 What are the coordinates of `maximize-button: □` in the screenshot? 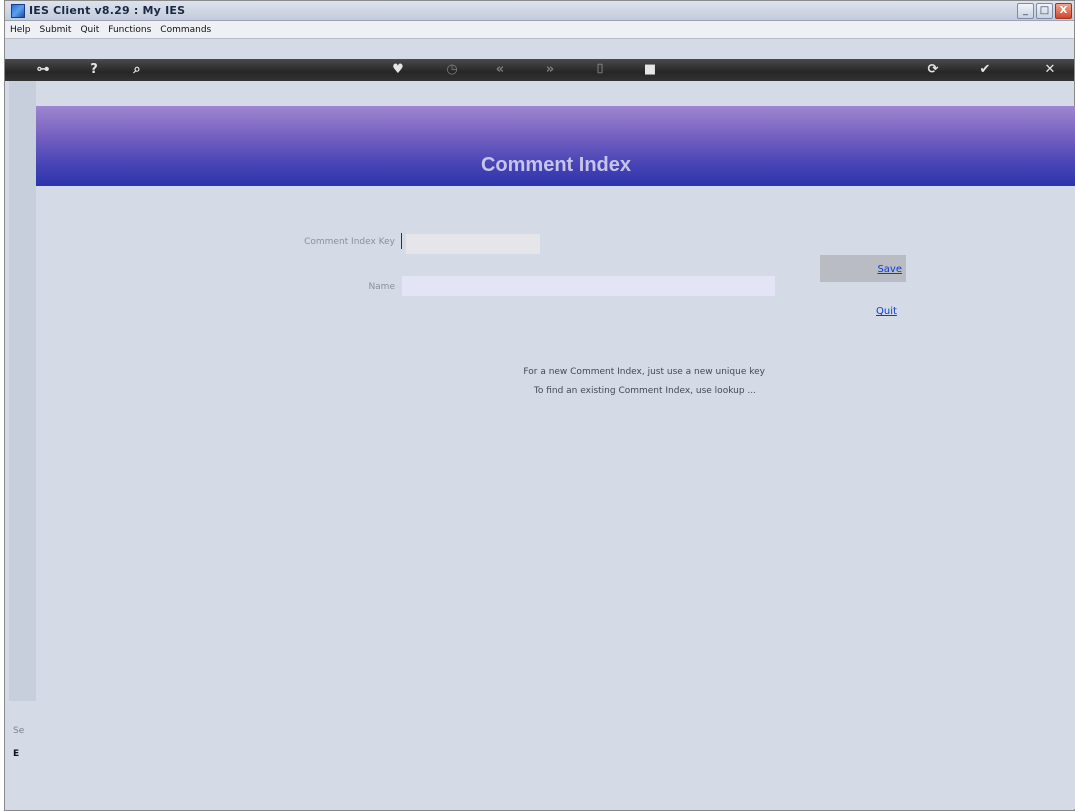 It's located at (1044, 11).